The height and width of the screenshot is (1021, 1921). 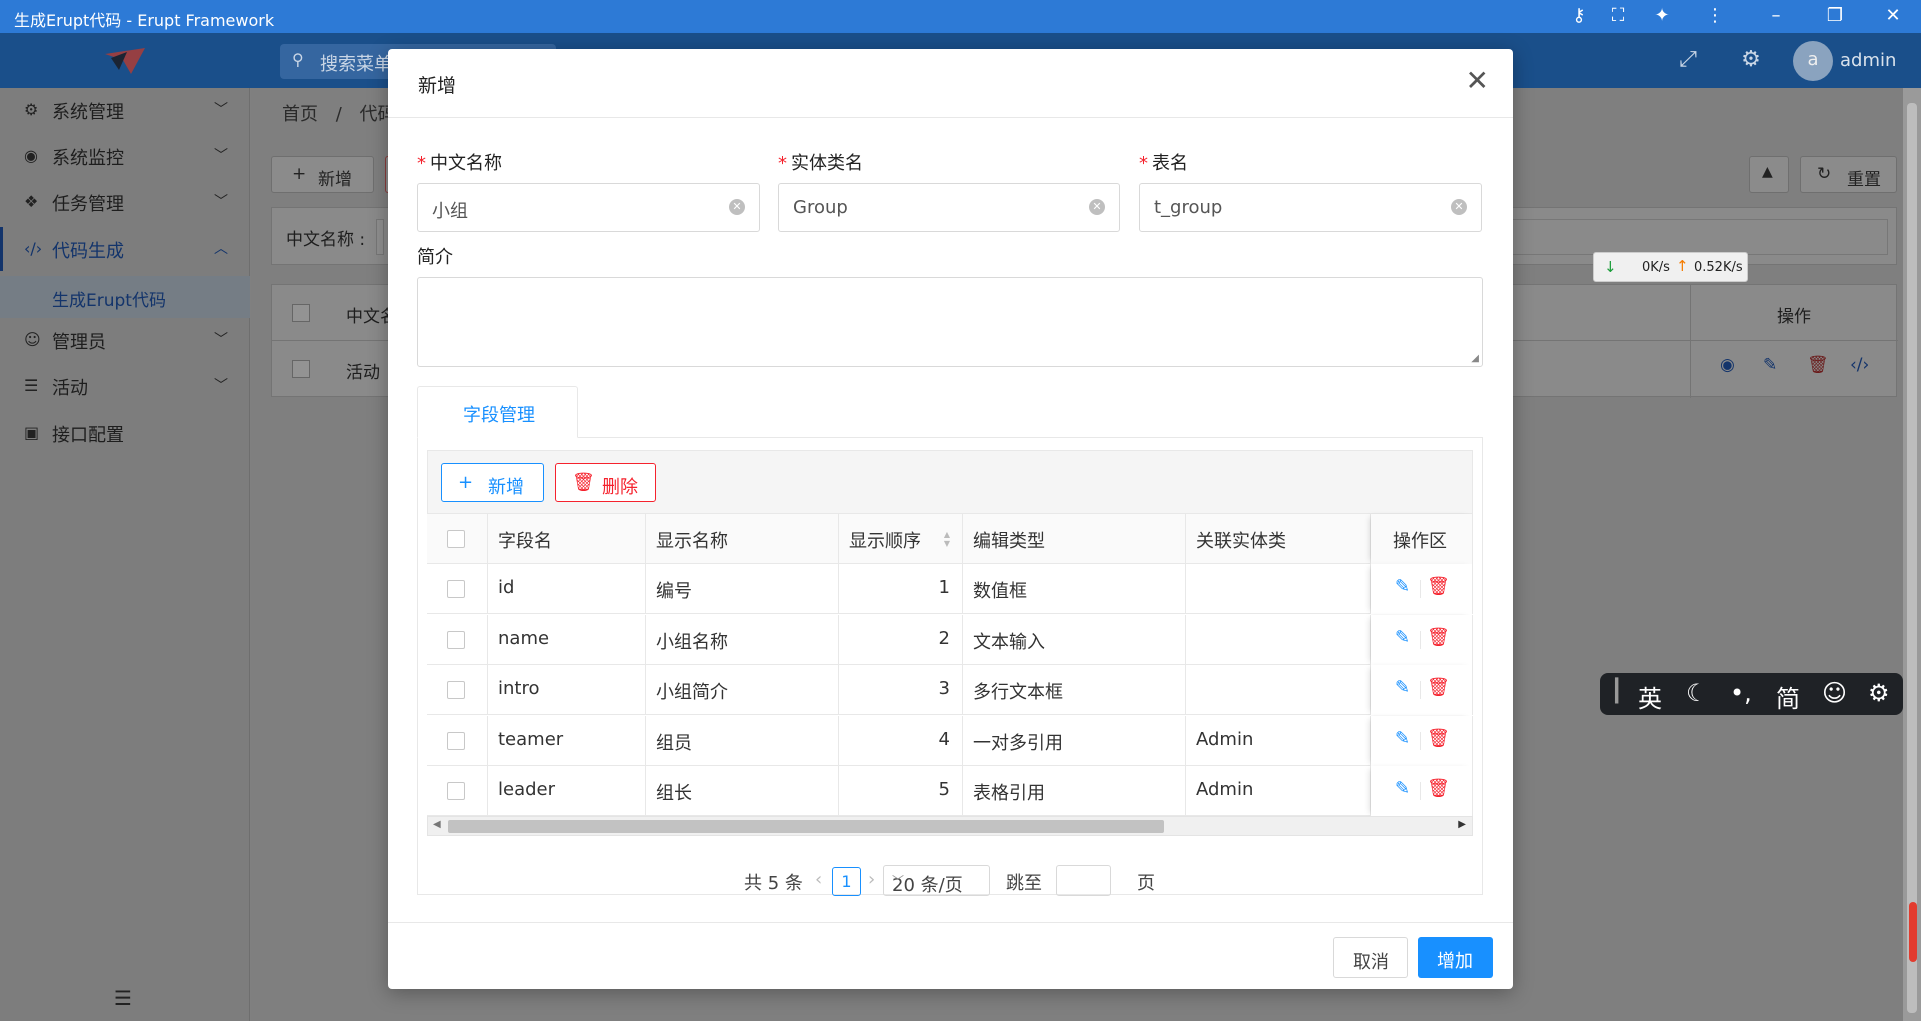 I want to click on user-name: admin, so click(x=1868, y=60).